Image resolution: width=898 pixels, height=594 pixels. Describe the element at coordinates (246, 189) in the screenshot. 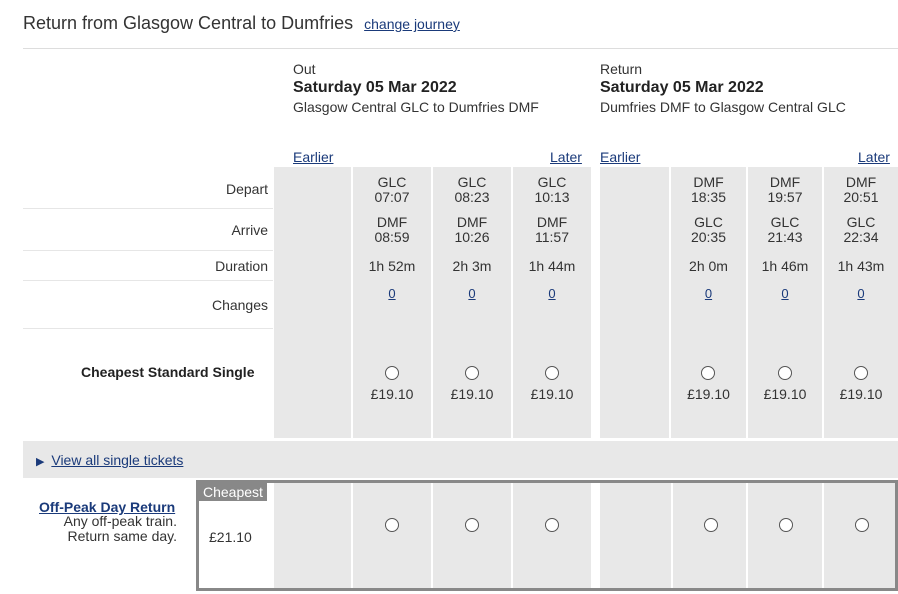

I see `depart-row-label: Depart` at that location.